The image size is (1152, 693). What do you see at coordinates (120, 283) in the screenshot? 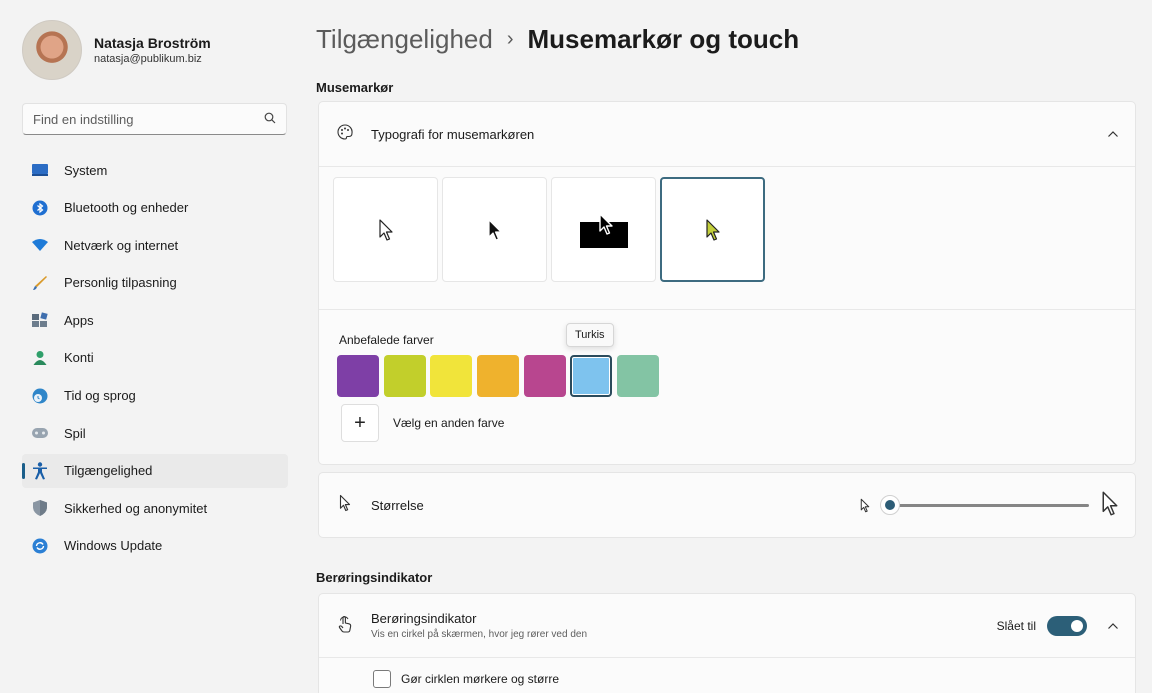
I see `sidebar-item-label: Personlig tilpasning` at bounding box center [120, 283].